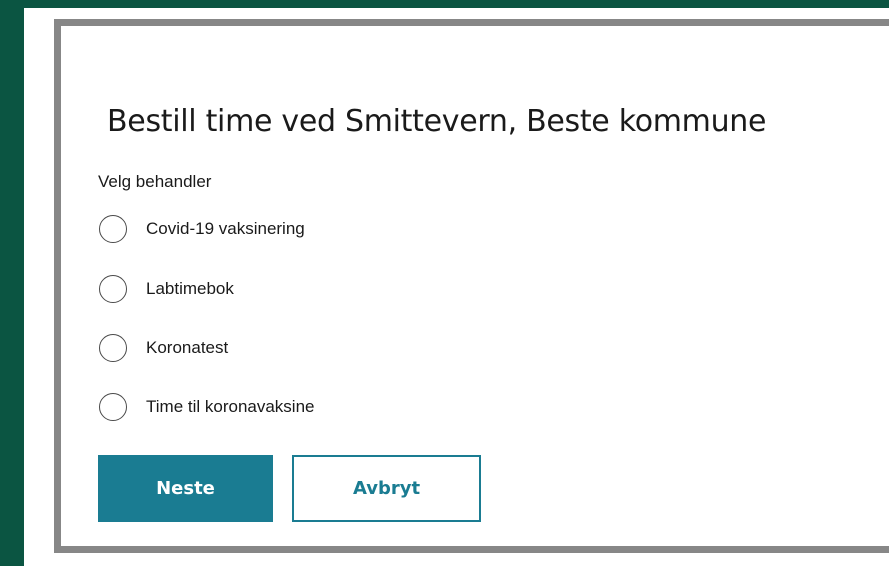  I want to click on background-frame-left, so click(12, 283).